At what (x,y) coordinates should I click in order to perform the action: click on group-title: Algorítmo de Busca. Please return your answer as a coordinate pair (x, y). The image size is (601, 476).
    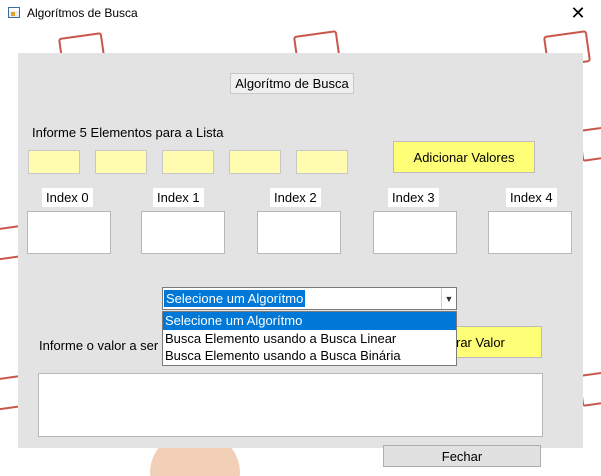
    Looking at the image, I should click on (292, 83).